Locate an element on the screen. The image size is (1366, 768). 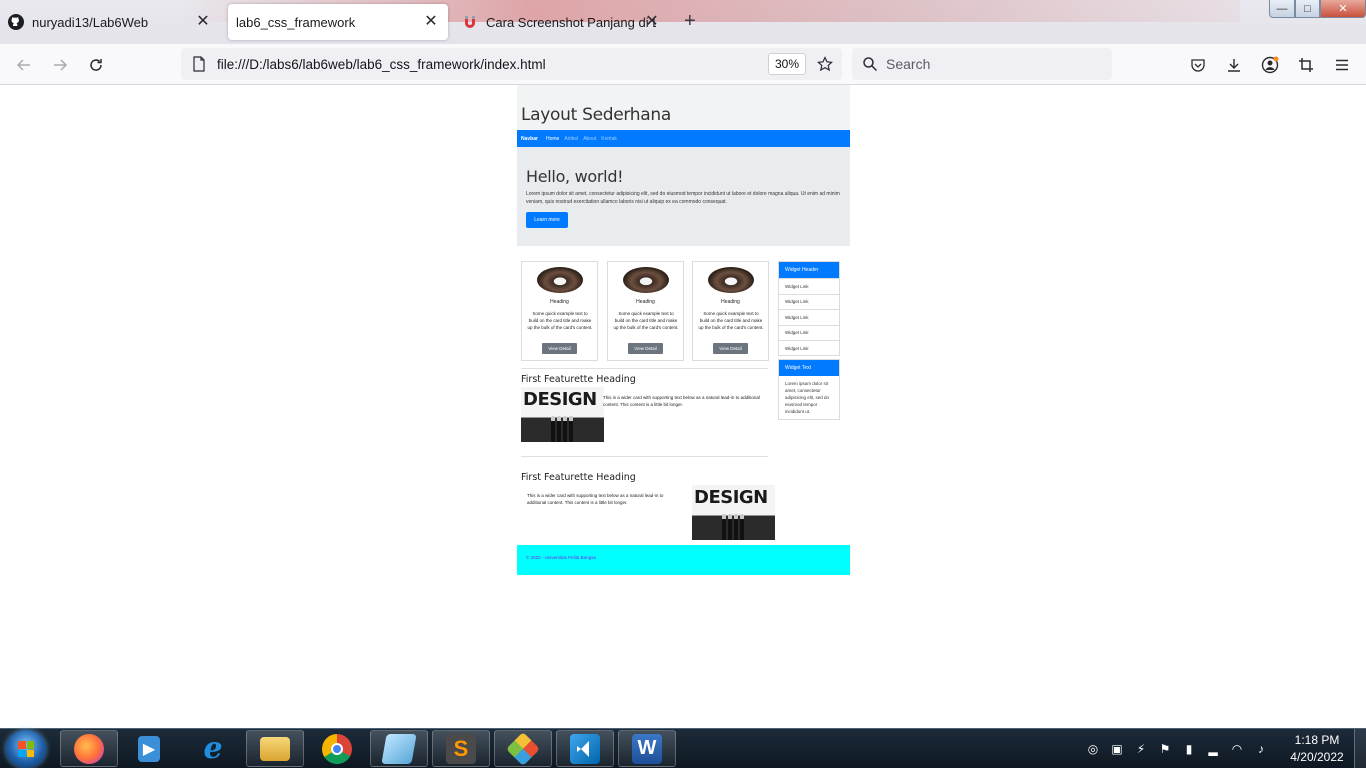
tab-title: nuryadi13/Lab6Web is located at coordinates (90, 22).